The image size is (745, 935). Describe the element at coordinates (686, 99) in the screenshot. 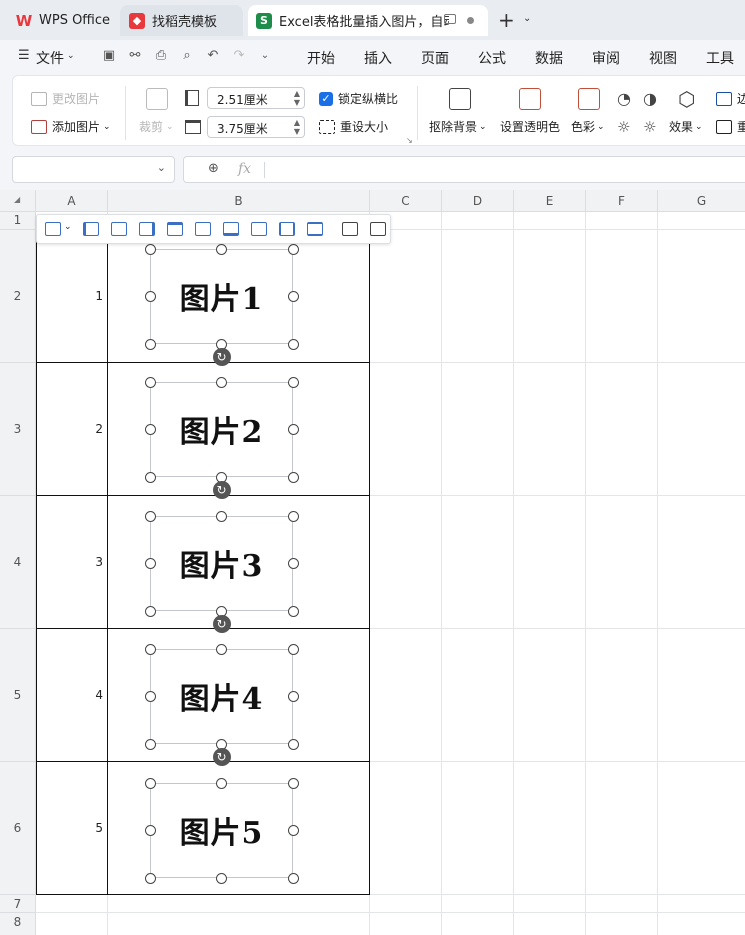

I see `effects-icon: ⬡` at that location.